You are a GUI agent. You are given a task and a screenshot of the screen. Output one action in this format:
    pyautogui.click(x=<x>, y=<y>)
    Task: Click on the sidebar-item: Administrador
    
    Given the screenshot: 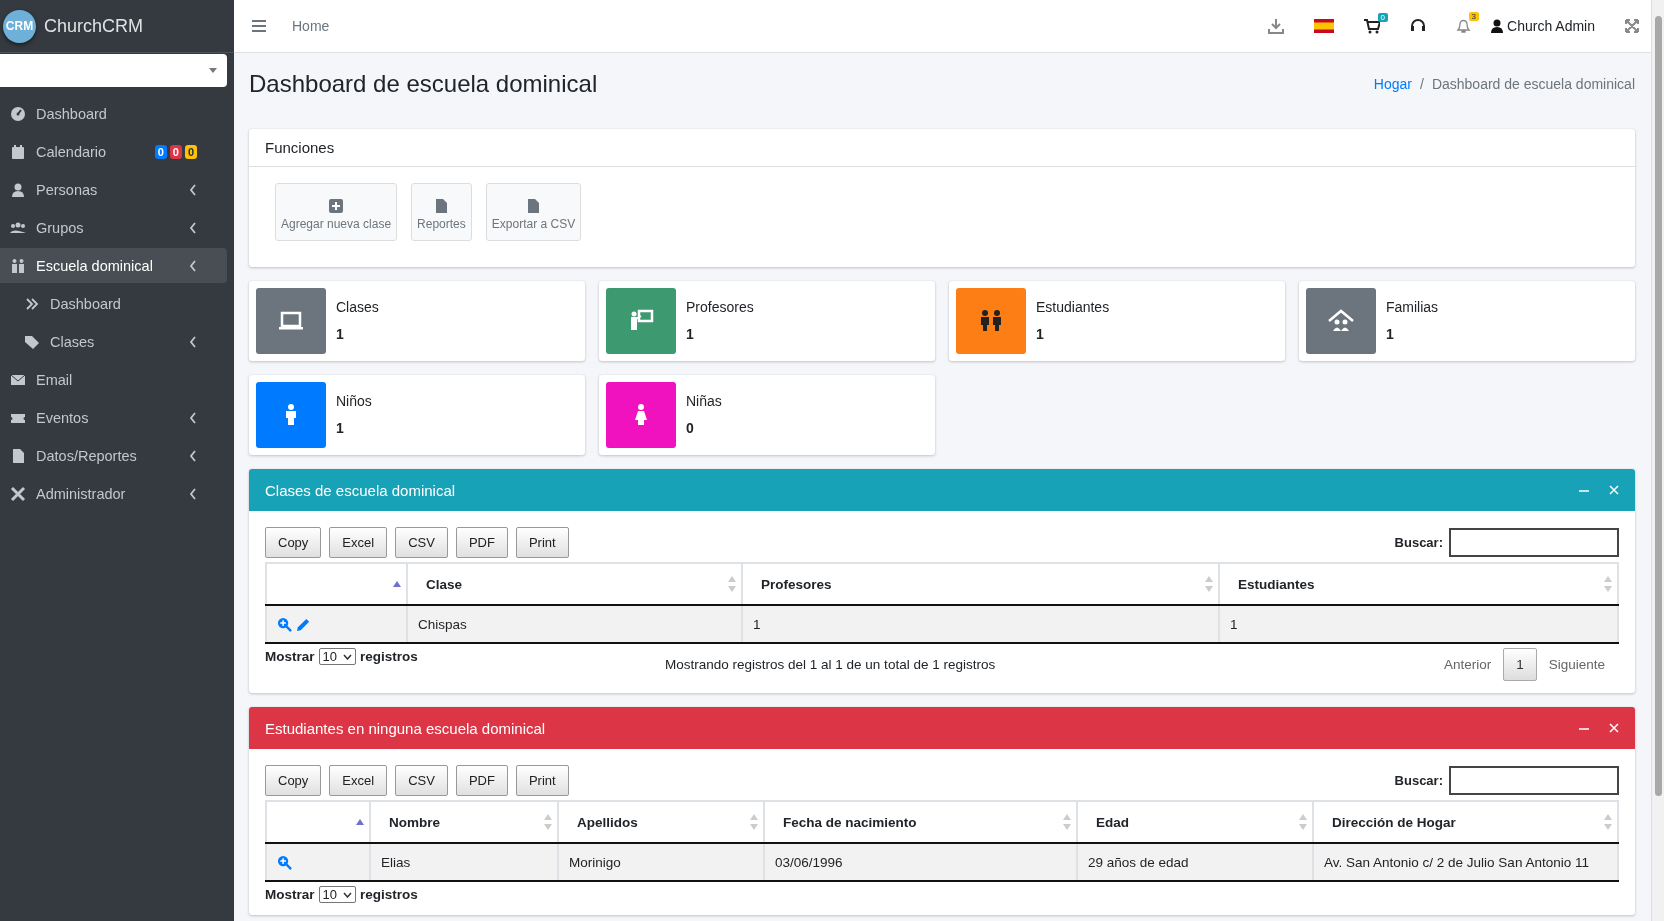 What is the action you would take?
    pyautogui.click(x=113, y=493)
    